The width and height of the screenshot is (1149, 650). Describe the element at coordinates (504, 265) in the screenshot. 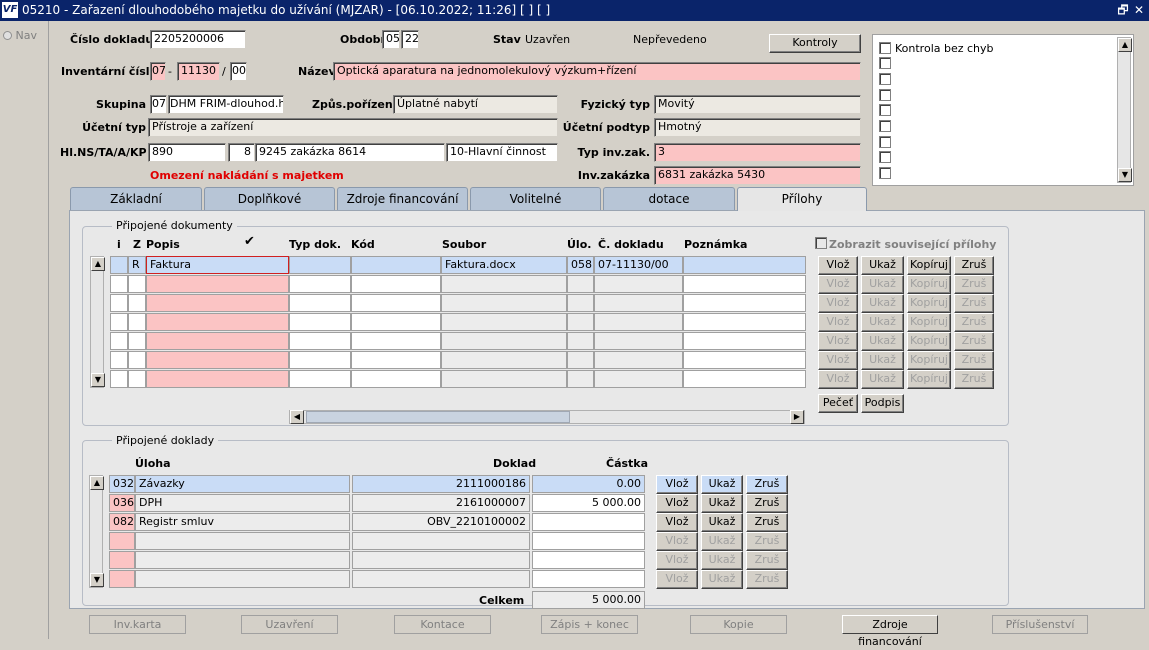

I see `doc-cell-soubor: Faktura.docx` at that location.